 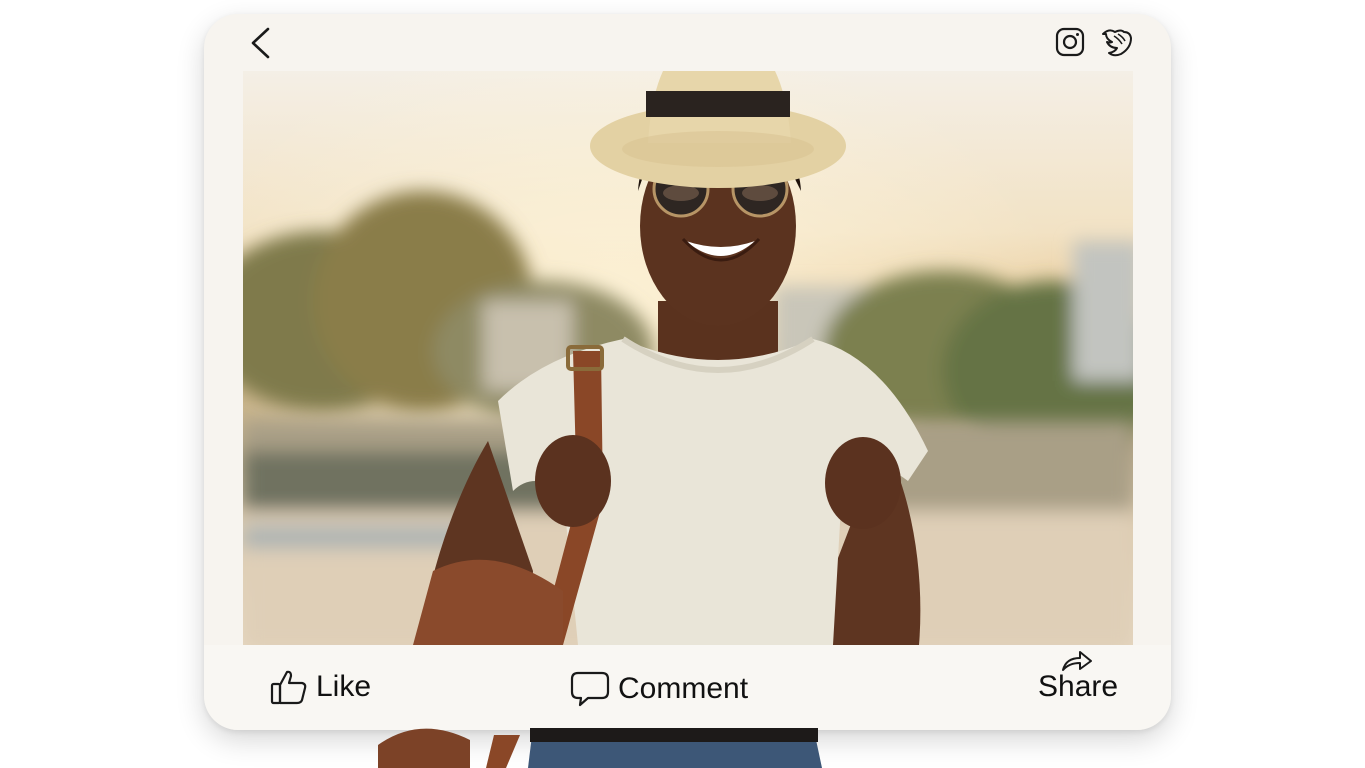 What do you see at coordinates (1070, 42) in the screenshot?
I see `instagram-camera-icon` at bounding box center [1070, 42].